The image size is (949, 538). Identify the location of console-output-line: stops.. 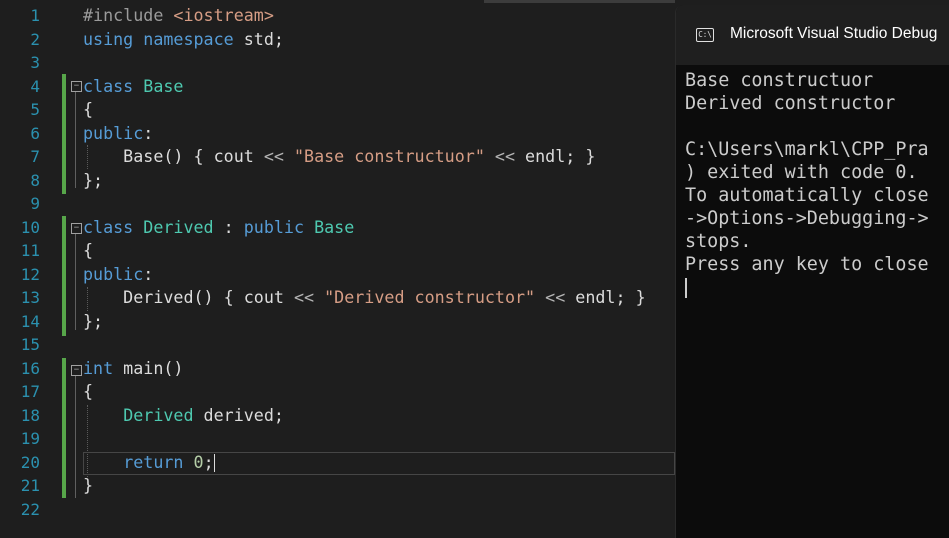
(718, 241).